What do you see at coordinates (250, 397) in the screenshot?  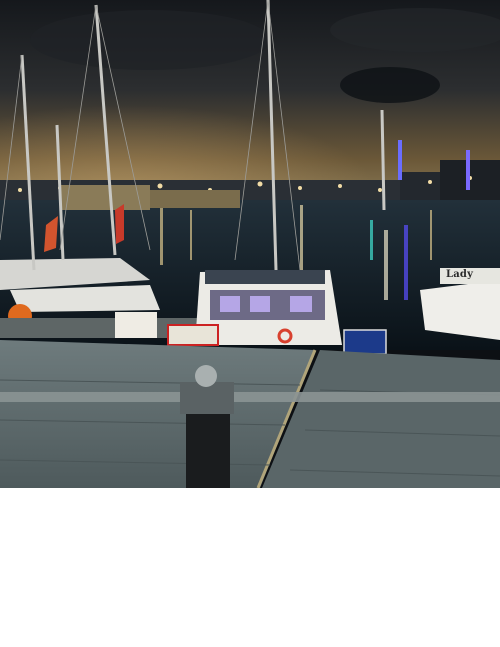 I see `railing-bar` at bounding box center [250, 397].